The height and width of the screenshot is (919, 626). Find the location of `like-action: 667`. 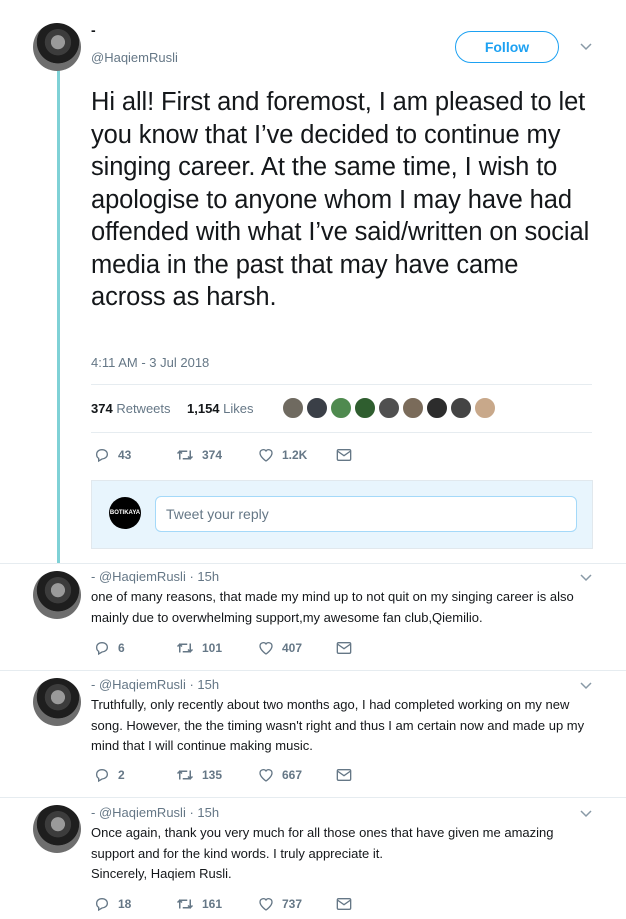

like-action: 667 is located at coordinates (297, 775).